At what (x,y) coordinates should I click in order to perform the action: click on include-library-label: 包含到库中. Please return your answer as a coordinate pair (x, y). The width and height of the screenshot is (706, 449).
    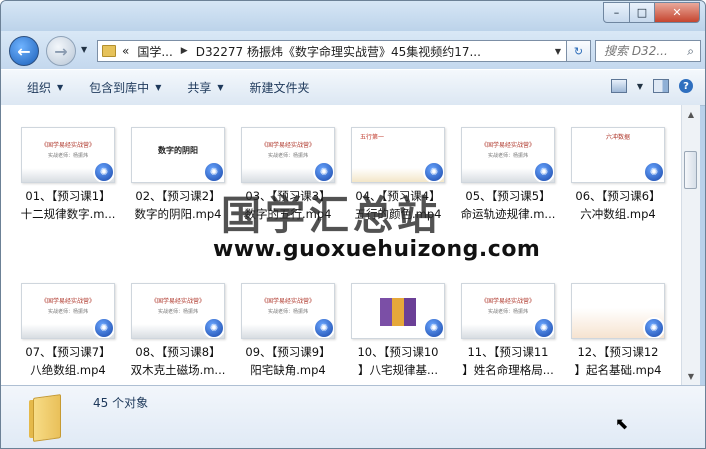
    Looking at the image, I should click on (119, 88).